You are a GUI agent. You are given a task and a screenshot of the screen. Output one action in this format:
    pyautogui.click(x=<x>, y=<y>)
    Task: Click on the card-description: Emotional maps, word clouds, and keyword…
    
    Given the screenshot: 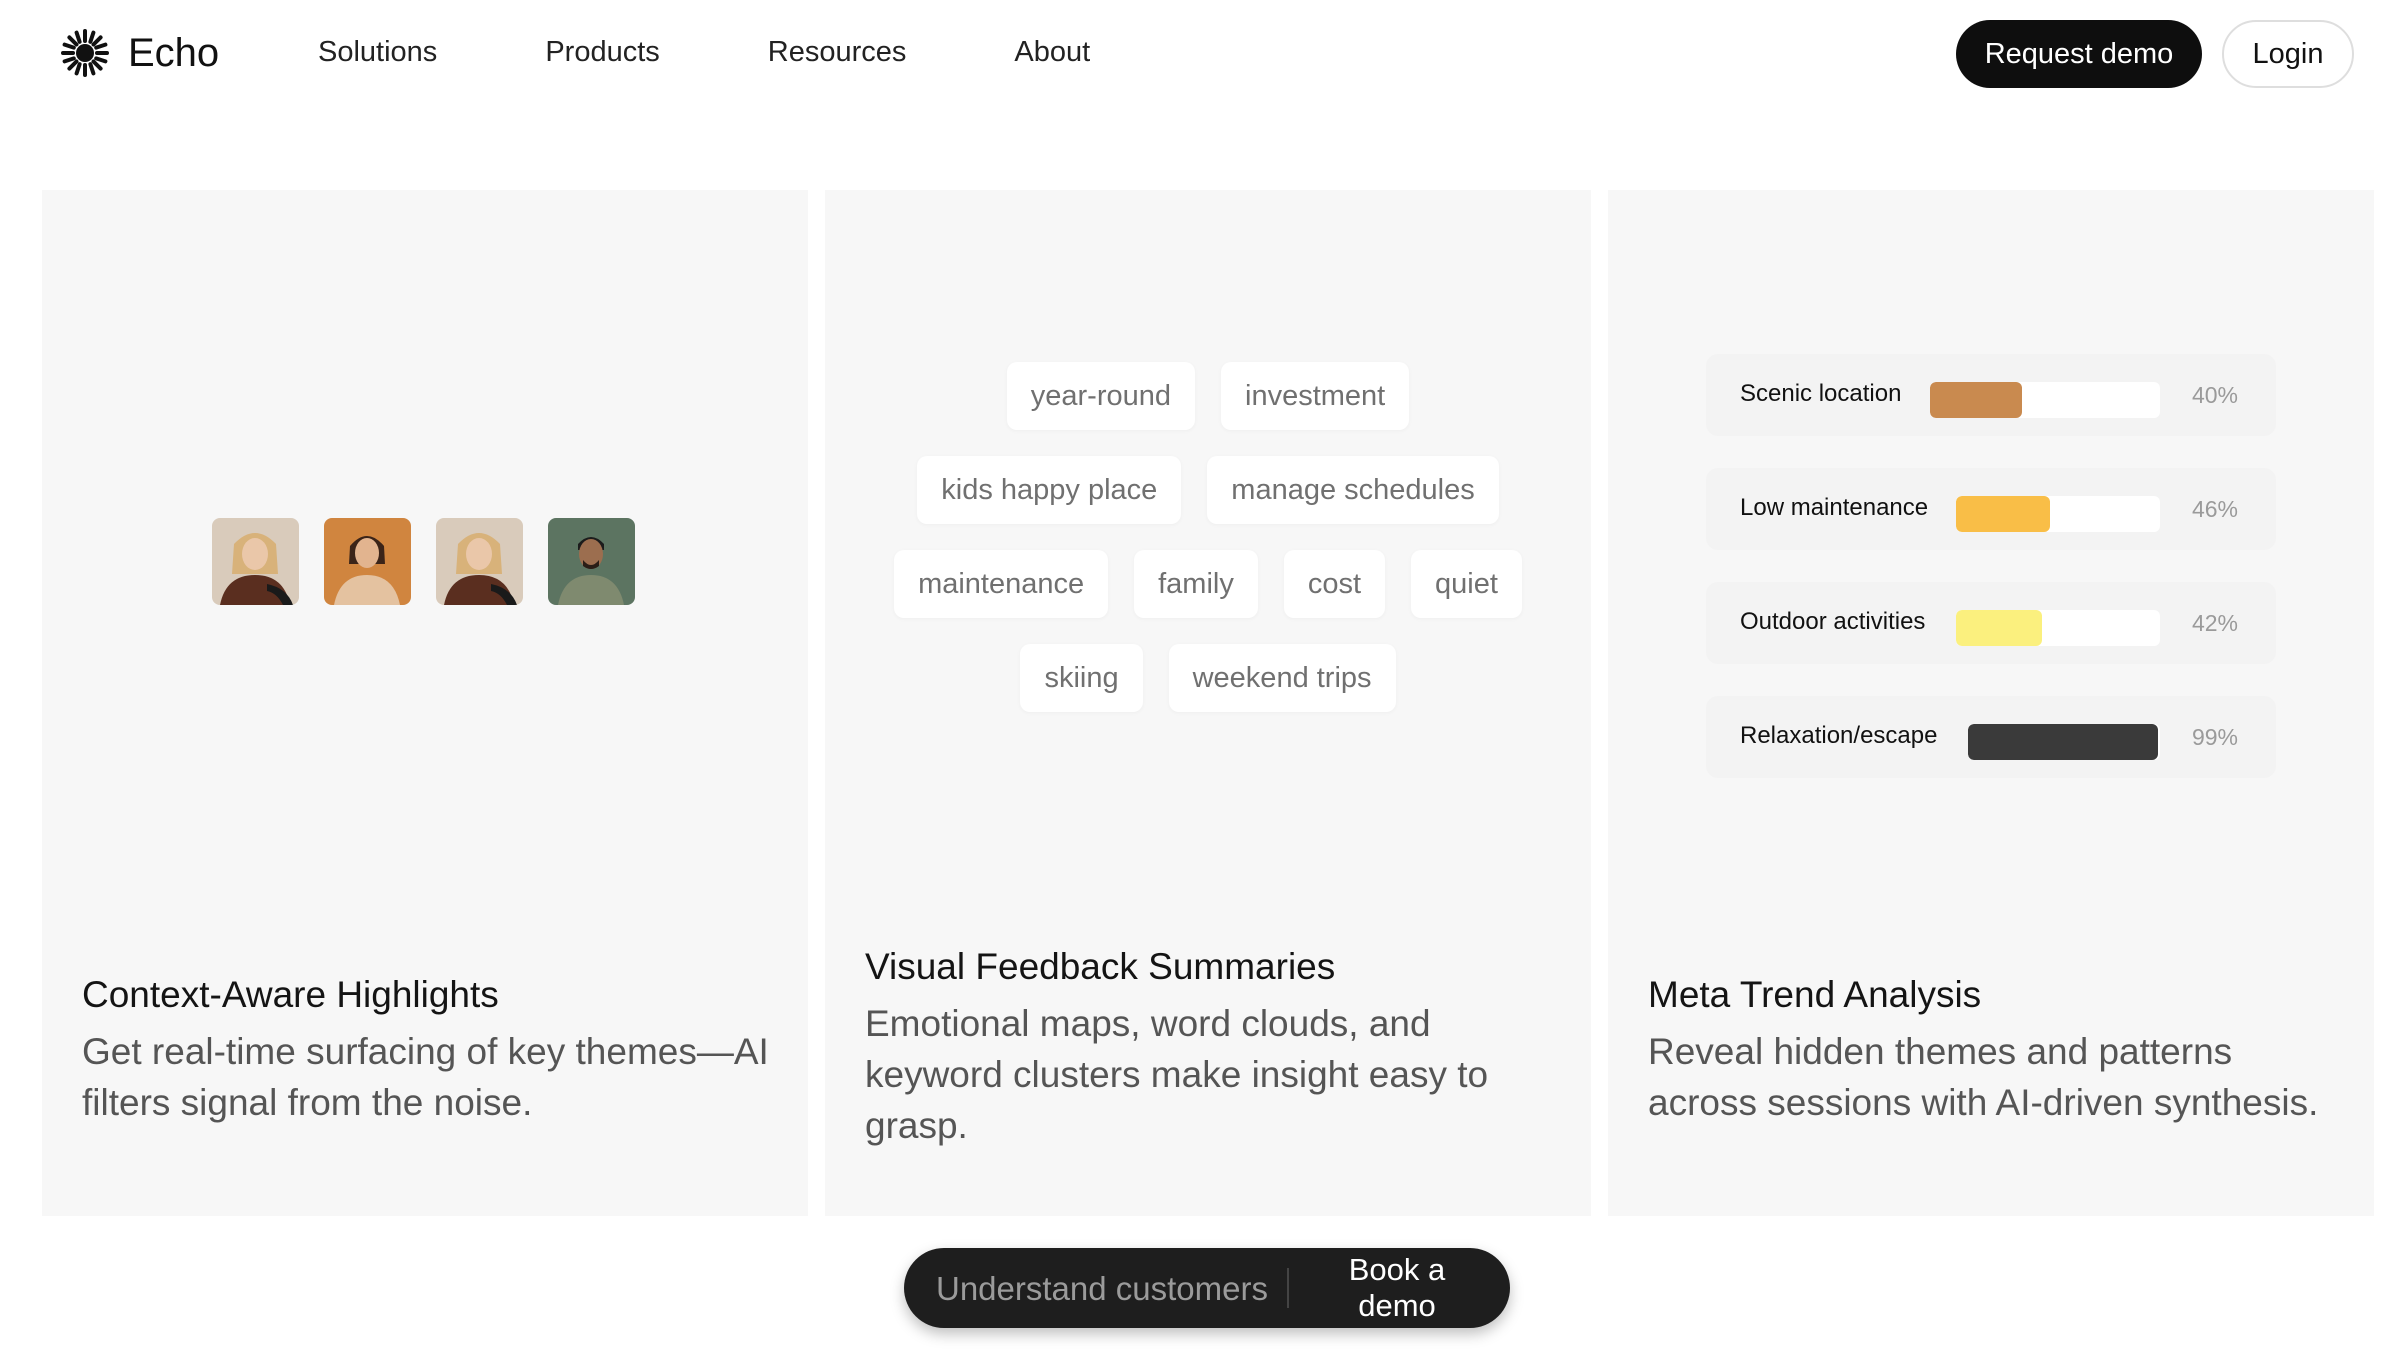 What is the action you would take?
    pyautogui.click(x=1177, y=1074)
    